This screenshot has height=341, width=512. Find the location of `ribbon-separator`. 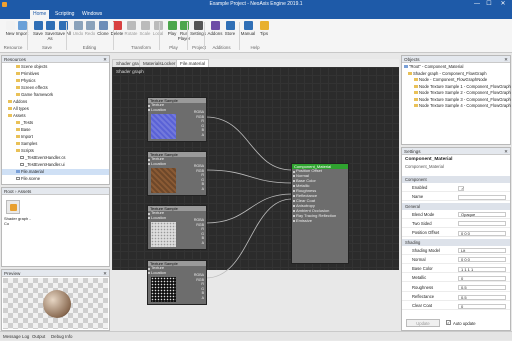

ribbon-separator is located at coordinates (239, 36).